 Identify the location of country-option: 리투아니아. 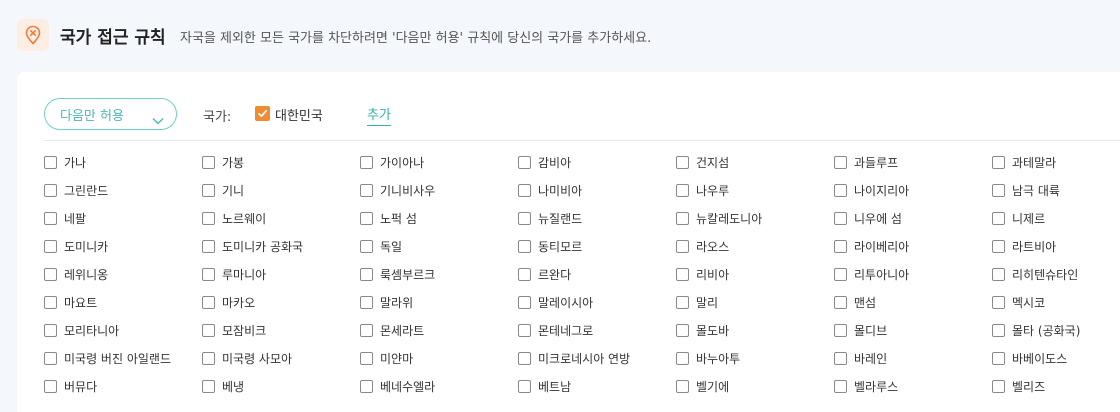
(913, 274).